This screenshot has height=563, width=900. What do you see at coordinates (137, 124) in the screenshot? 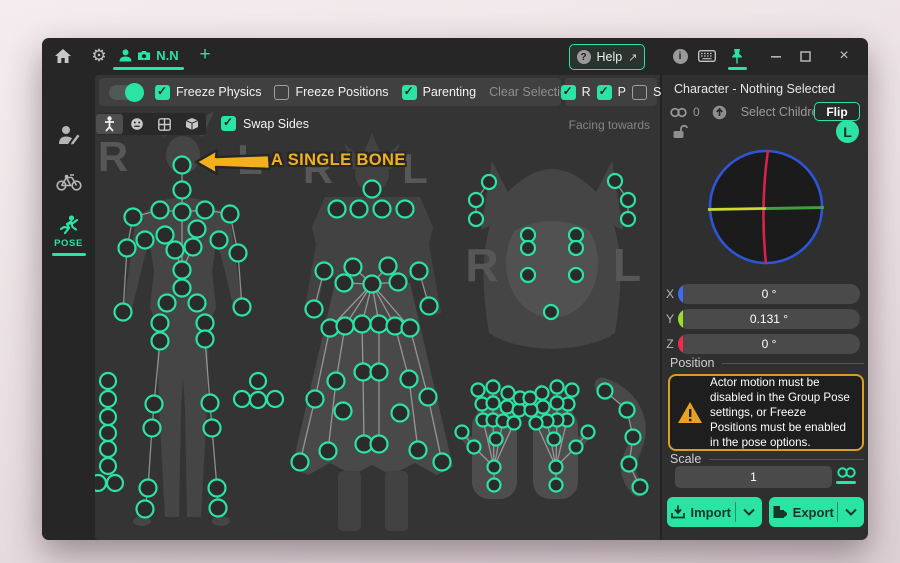
I see `view-face-button` at bounding box center [137, 124].